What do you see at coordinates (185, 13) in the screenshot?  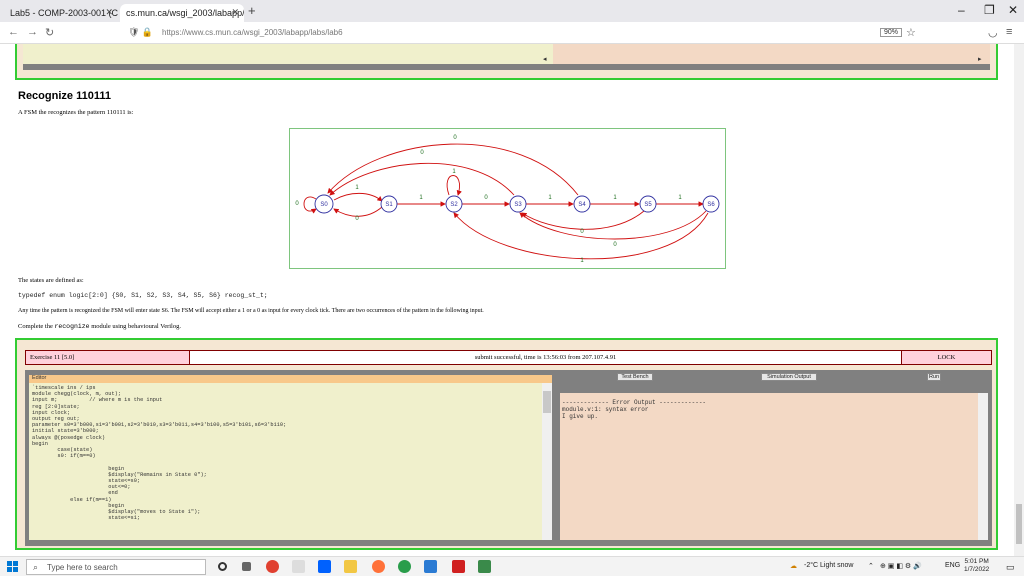 I see `tab-label: cs.mun.ca/wsgi_2003/labapp/lab5` at bounding box center [185, 13].